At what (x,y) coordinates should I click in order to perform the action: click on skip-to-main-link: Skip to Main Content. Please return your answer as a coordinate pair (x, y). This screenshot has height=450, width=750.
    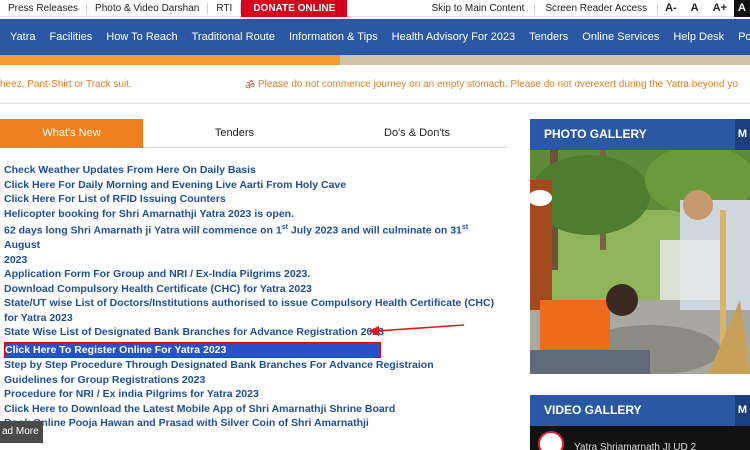
    Looking at the image, I should click on (479, 8).